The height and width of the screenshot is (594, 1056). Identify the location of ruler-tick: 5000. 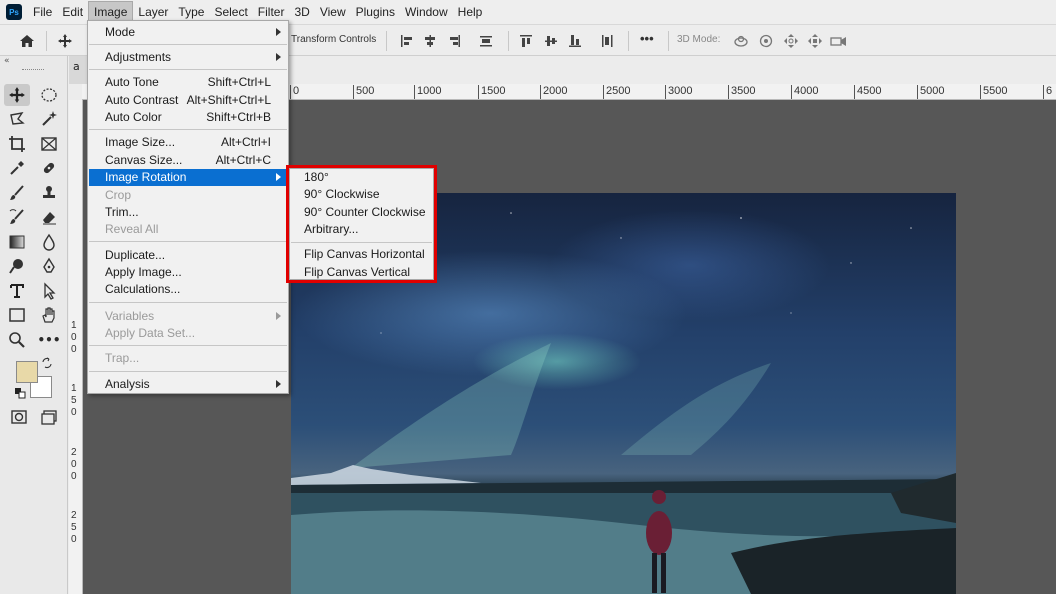
(930, 92).